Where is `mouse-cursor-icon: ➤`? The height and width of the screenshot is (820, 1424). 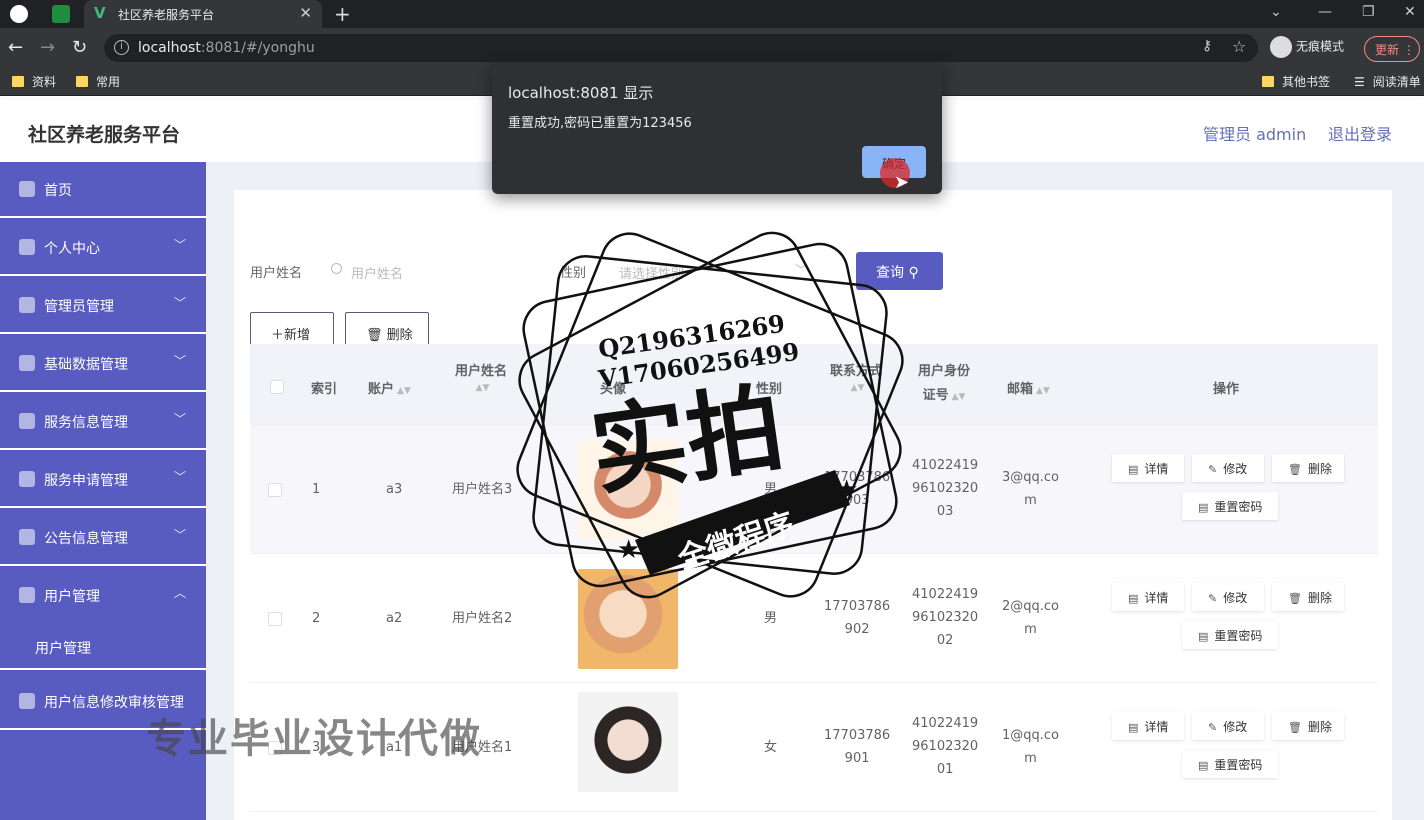 mouse-cursor-icon: ➤ is located at coordinates (902, 182).